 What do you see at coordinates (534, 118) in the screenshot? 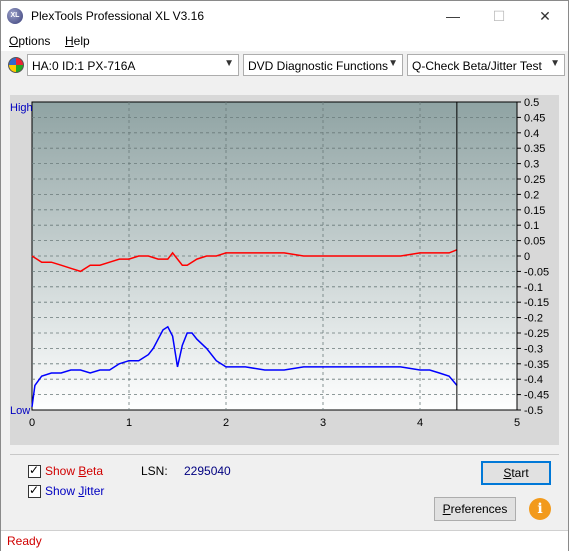
I see `y-tick-label: 0.45` at bounding box center [534, 118].